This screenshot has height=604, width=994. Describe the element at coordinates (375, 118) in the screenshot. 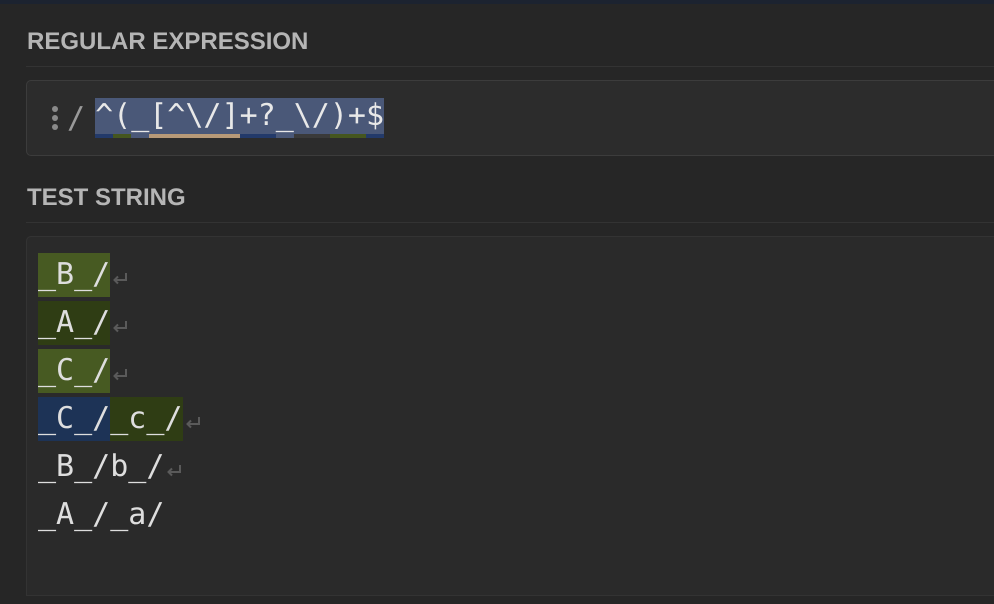

I see `regex-token: $` at that location.